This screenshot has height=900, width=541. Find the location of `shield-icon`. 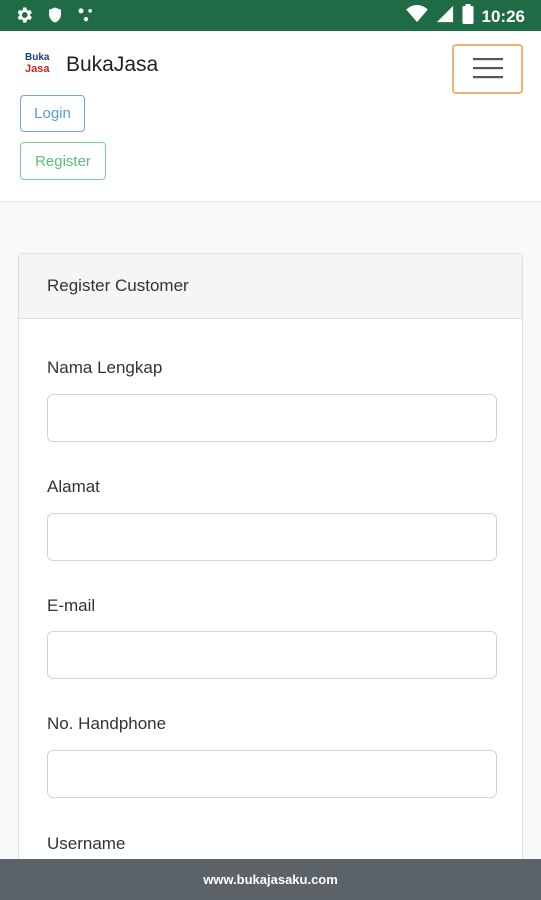

shield-icon is located at coordinates (55, 17).